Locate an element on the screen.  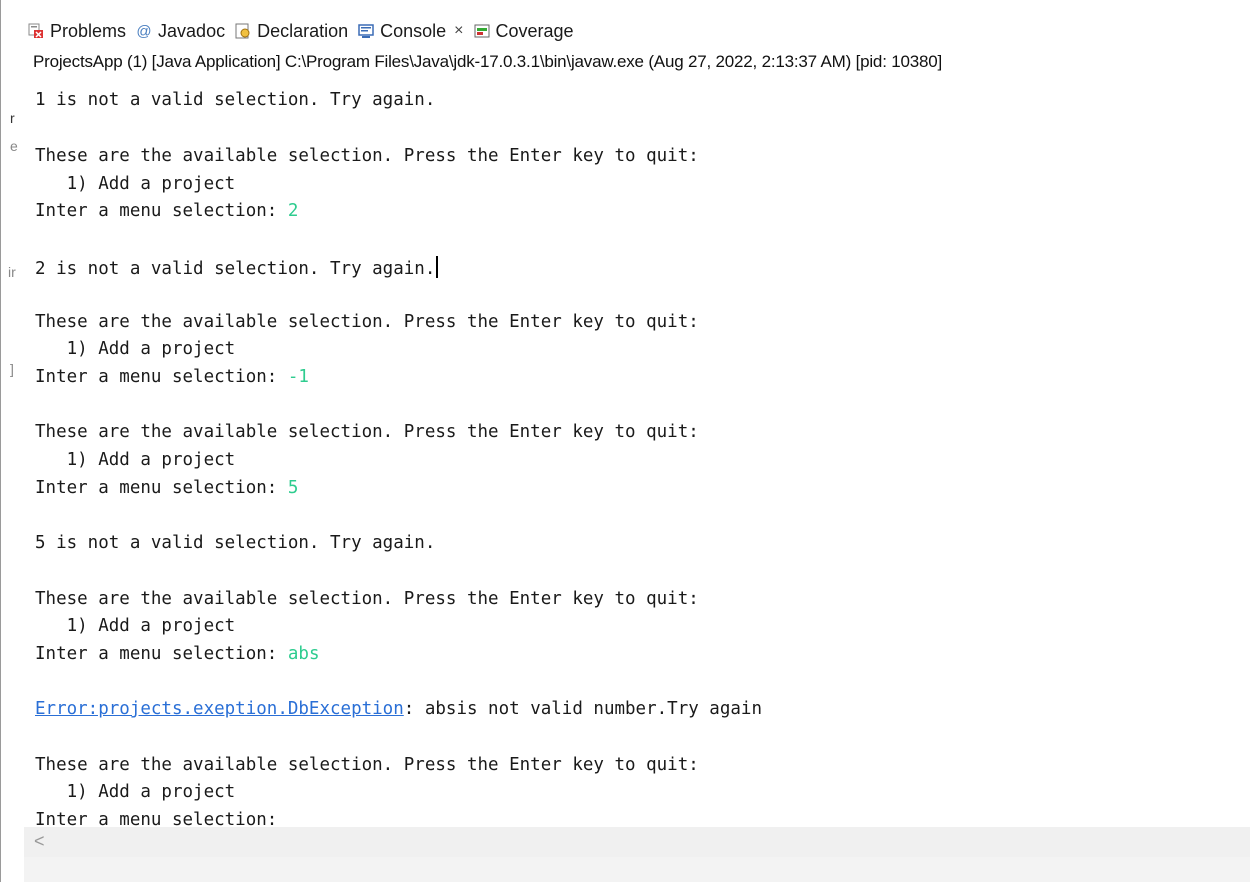
console-icon is located at coordinates (366, 31).